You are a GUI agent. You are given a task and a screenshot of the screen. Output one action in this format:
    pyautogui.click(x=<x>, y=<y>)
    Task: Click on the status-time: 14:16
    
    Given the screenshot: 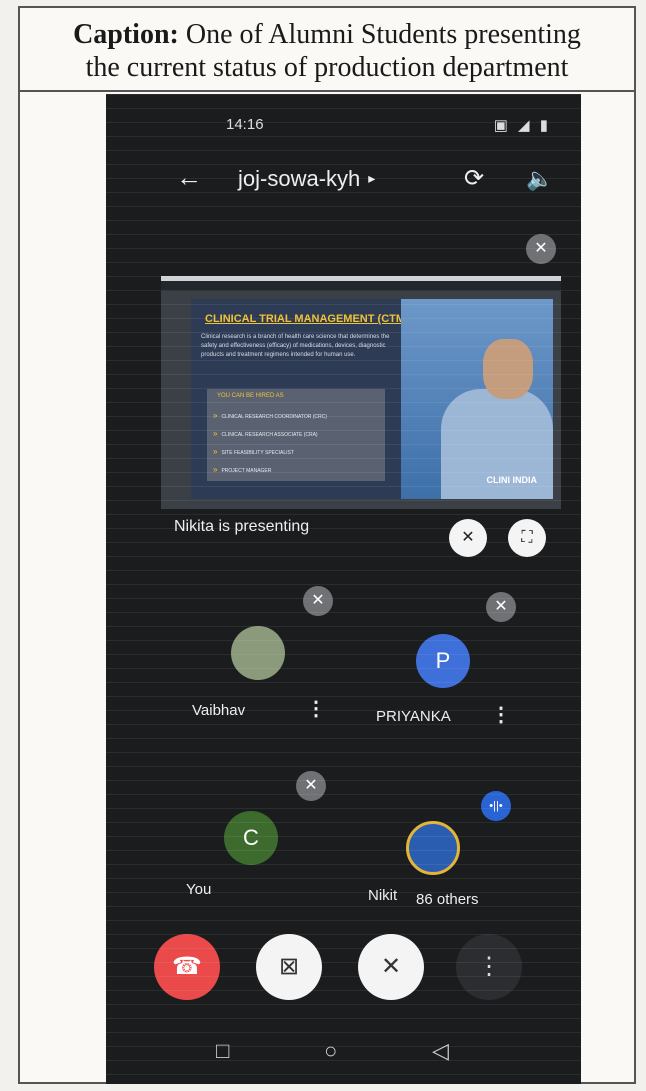 What is the action you would take?
    pyautogui.click(x=245, y=124)
    